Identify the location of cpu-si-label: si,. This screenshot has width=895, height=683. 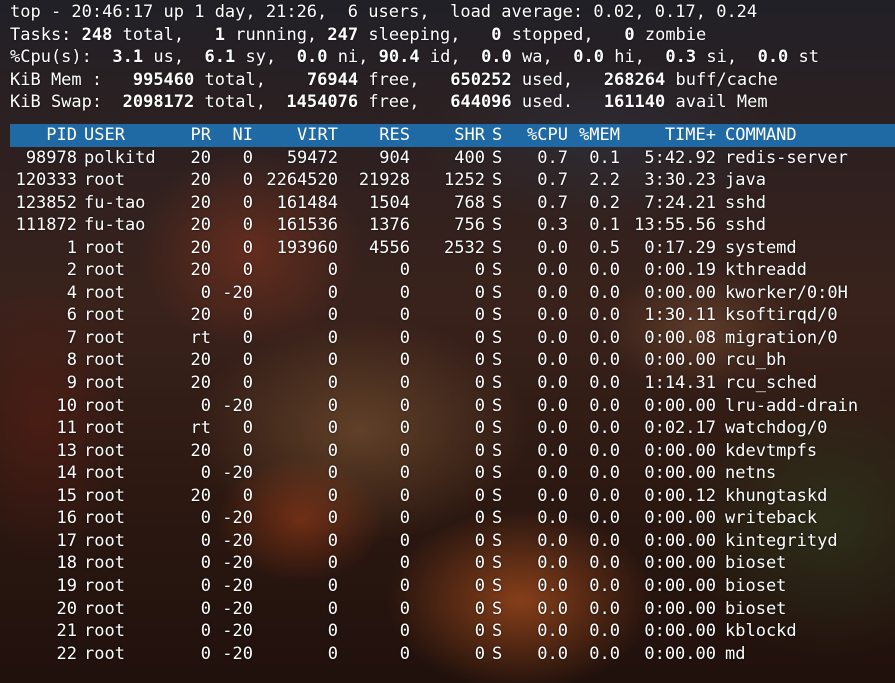
(722, 57).